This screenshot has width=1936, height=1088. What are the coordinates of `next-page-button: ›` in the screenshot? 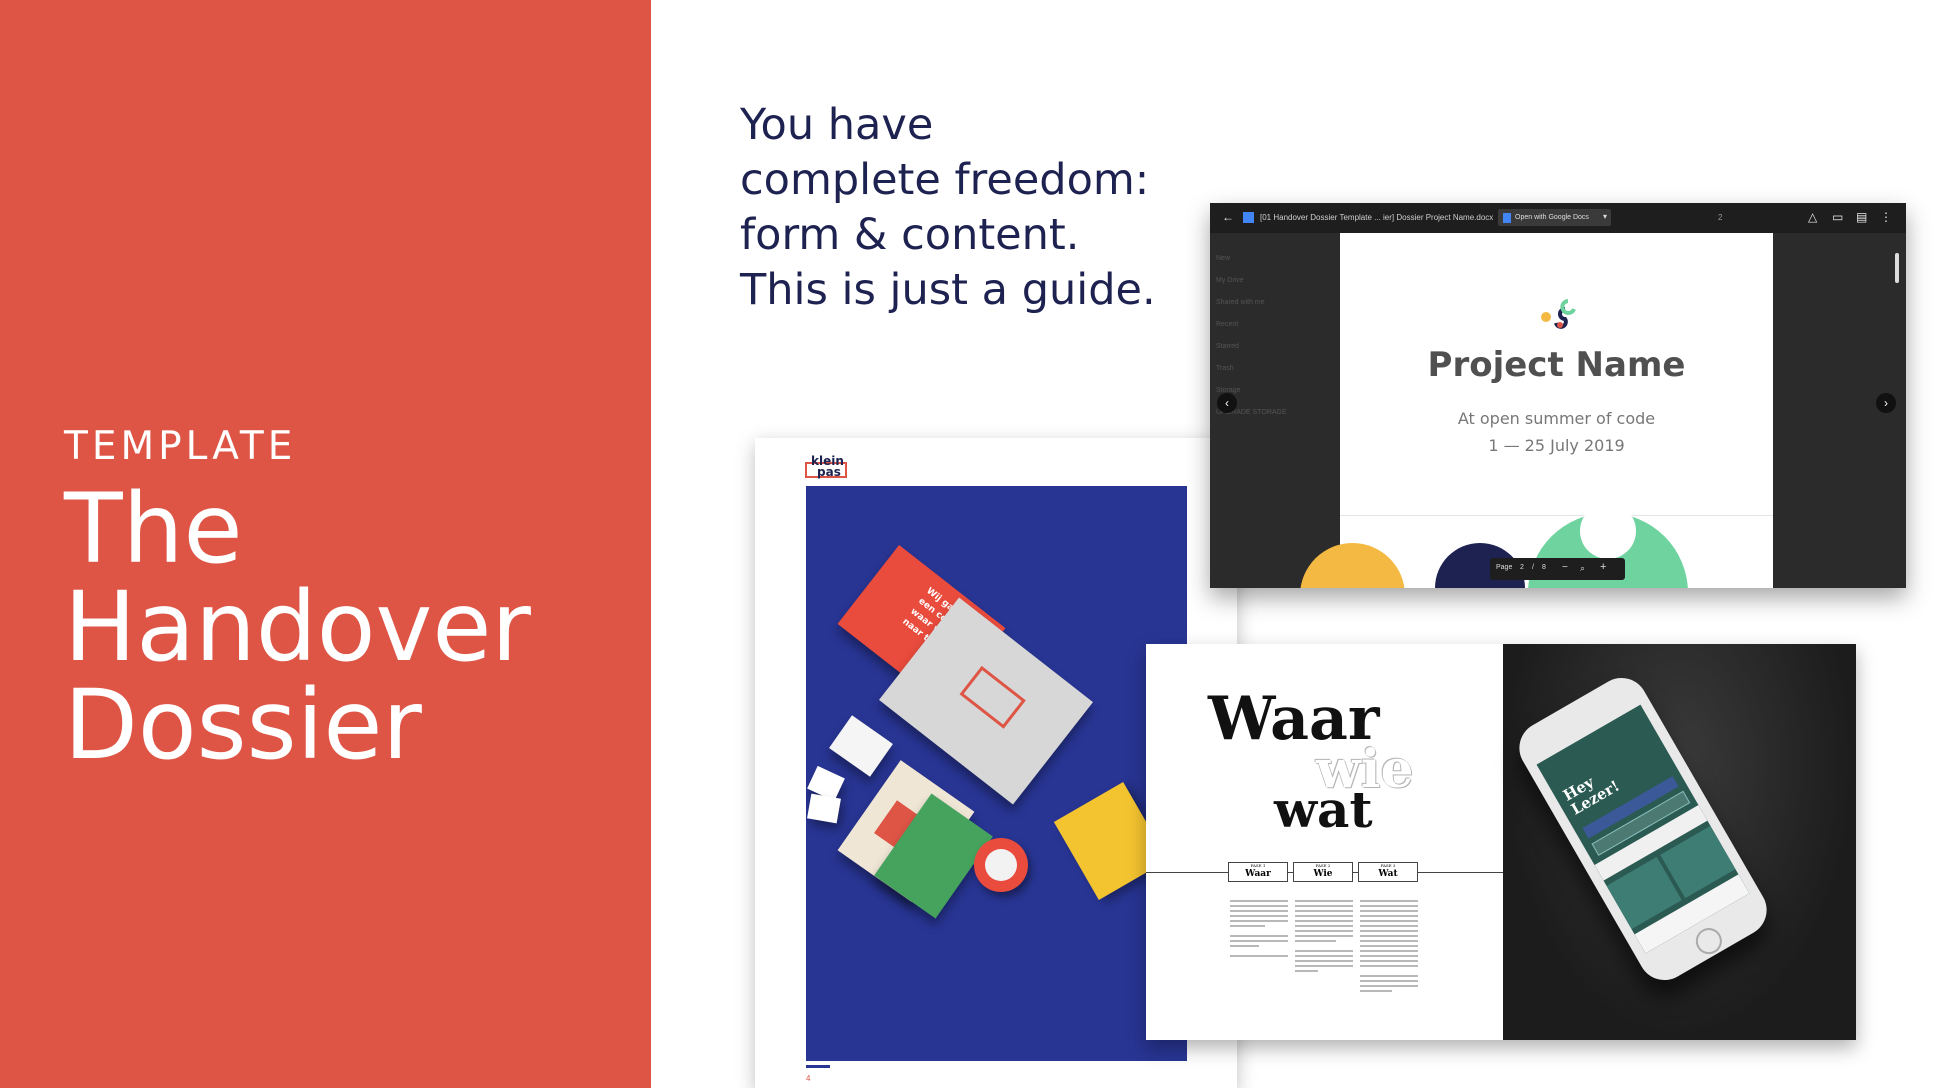 It's located at (1886, 403).